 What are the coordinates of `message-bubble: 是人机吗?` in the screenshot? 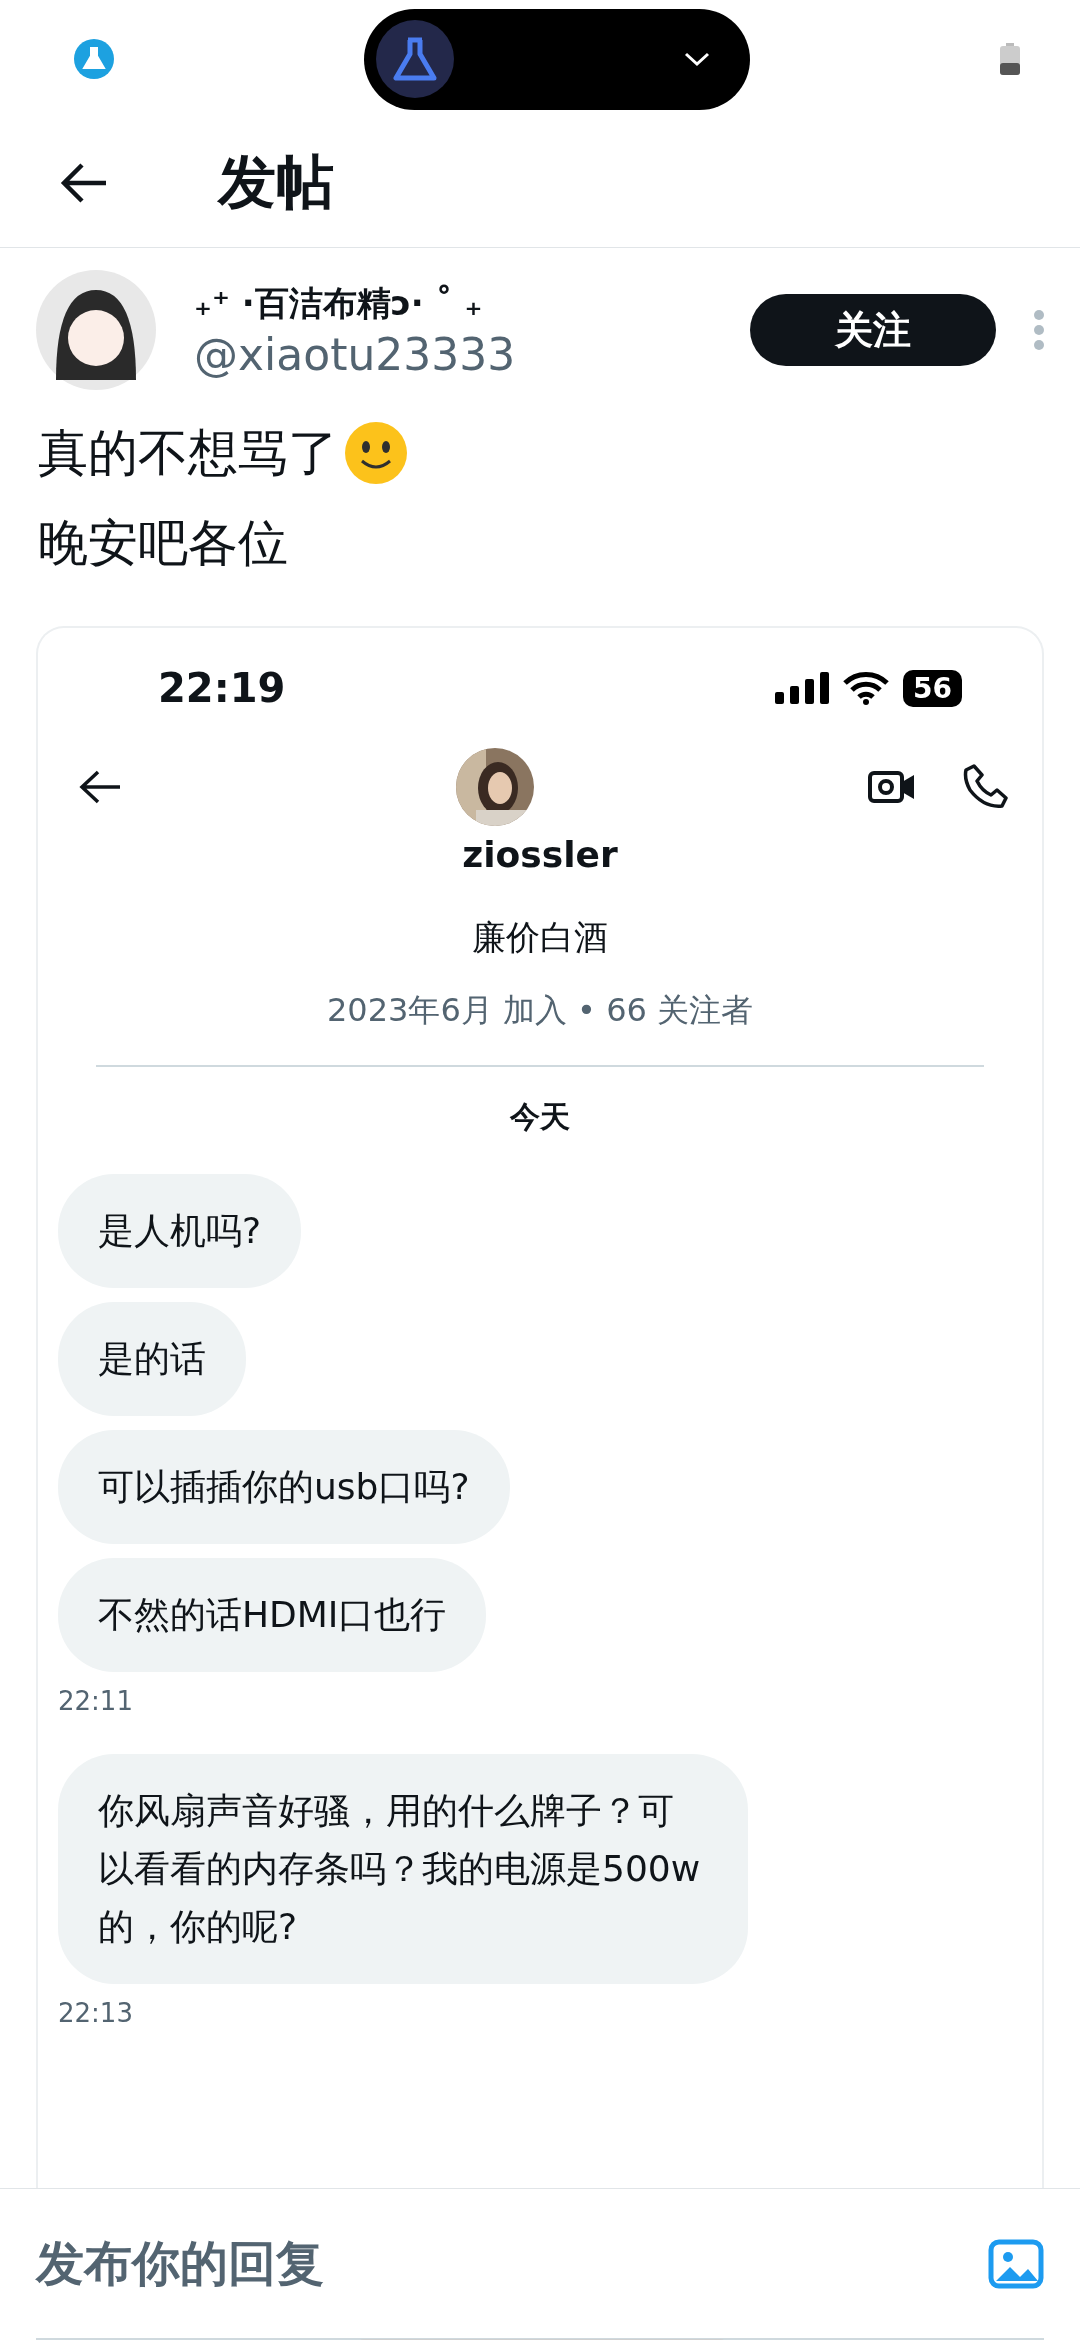 It's located at (180, 1231).